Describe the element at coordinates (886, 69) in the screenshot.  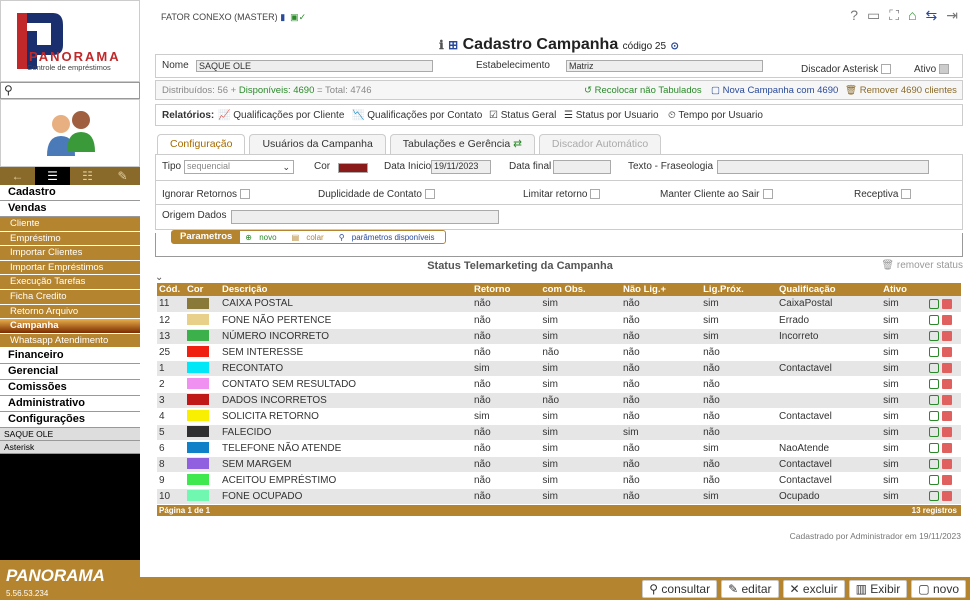
I see `discador-checkbox` at that location.